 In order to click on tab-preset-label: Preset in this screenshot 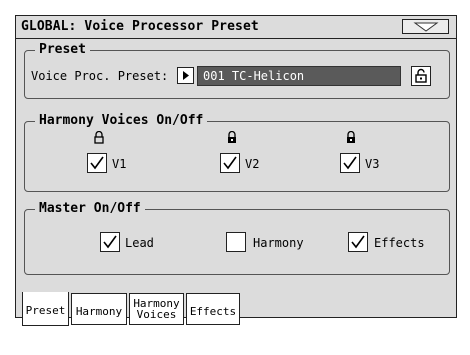, I will do `click(45, 310)`.